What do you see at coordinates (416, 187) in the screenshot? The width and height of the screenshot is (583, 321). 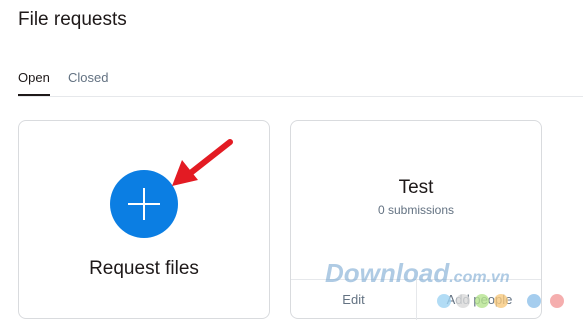 I see `request-title: Test` at bounding box center [416, 187].